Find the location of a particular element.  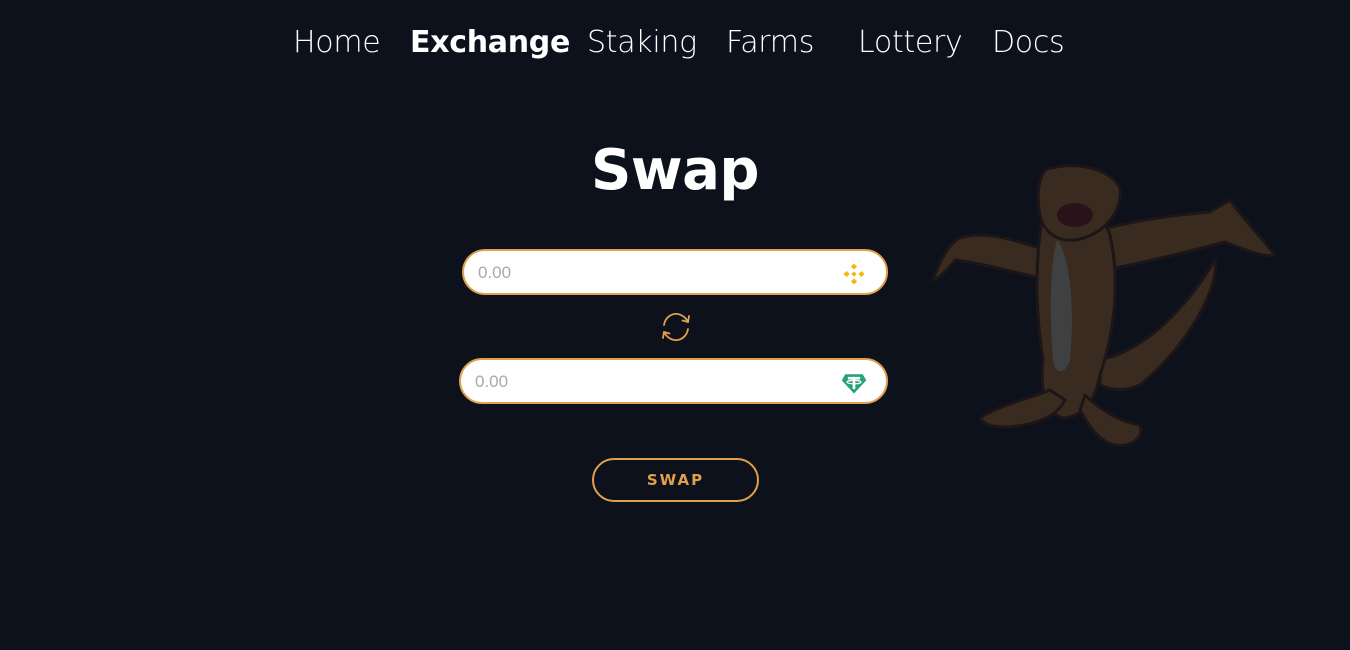

swap-from-input is located at coordinates (648, 273).